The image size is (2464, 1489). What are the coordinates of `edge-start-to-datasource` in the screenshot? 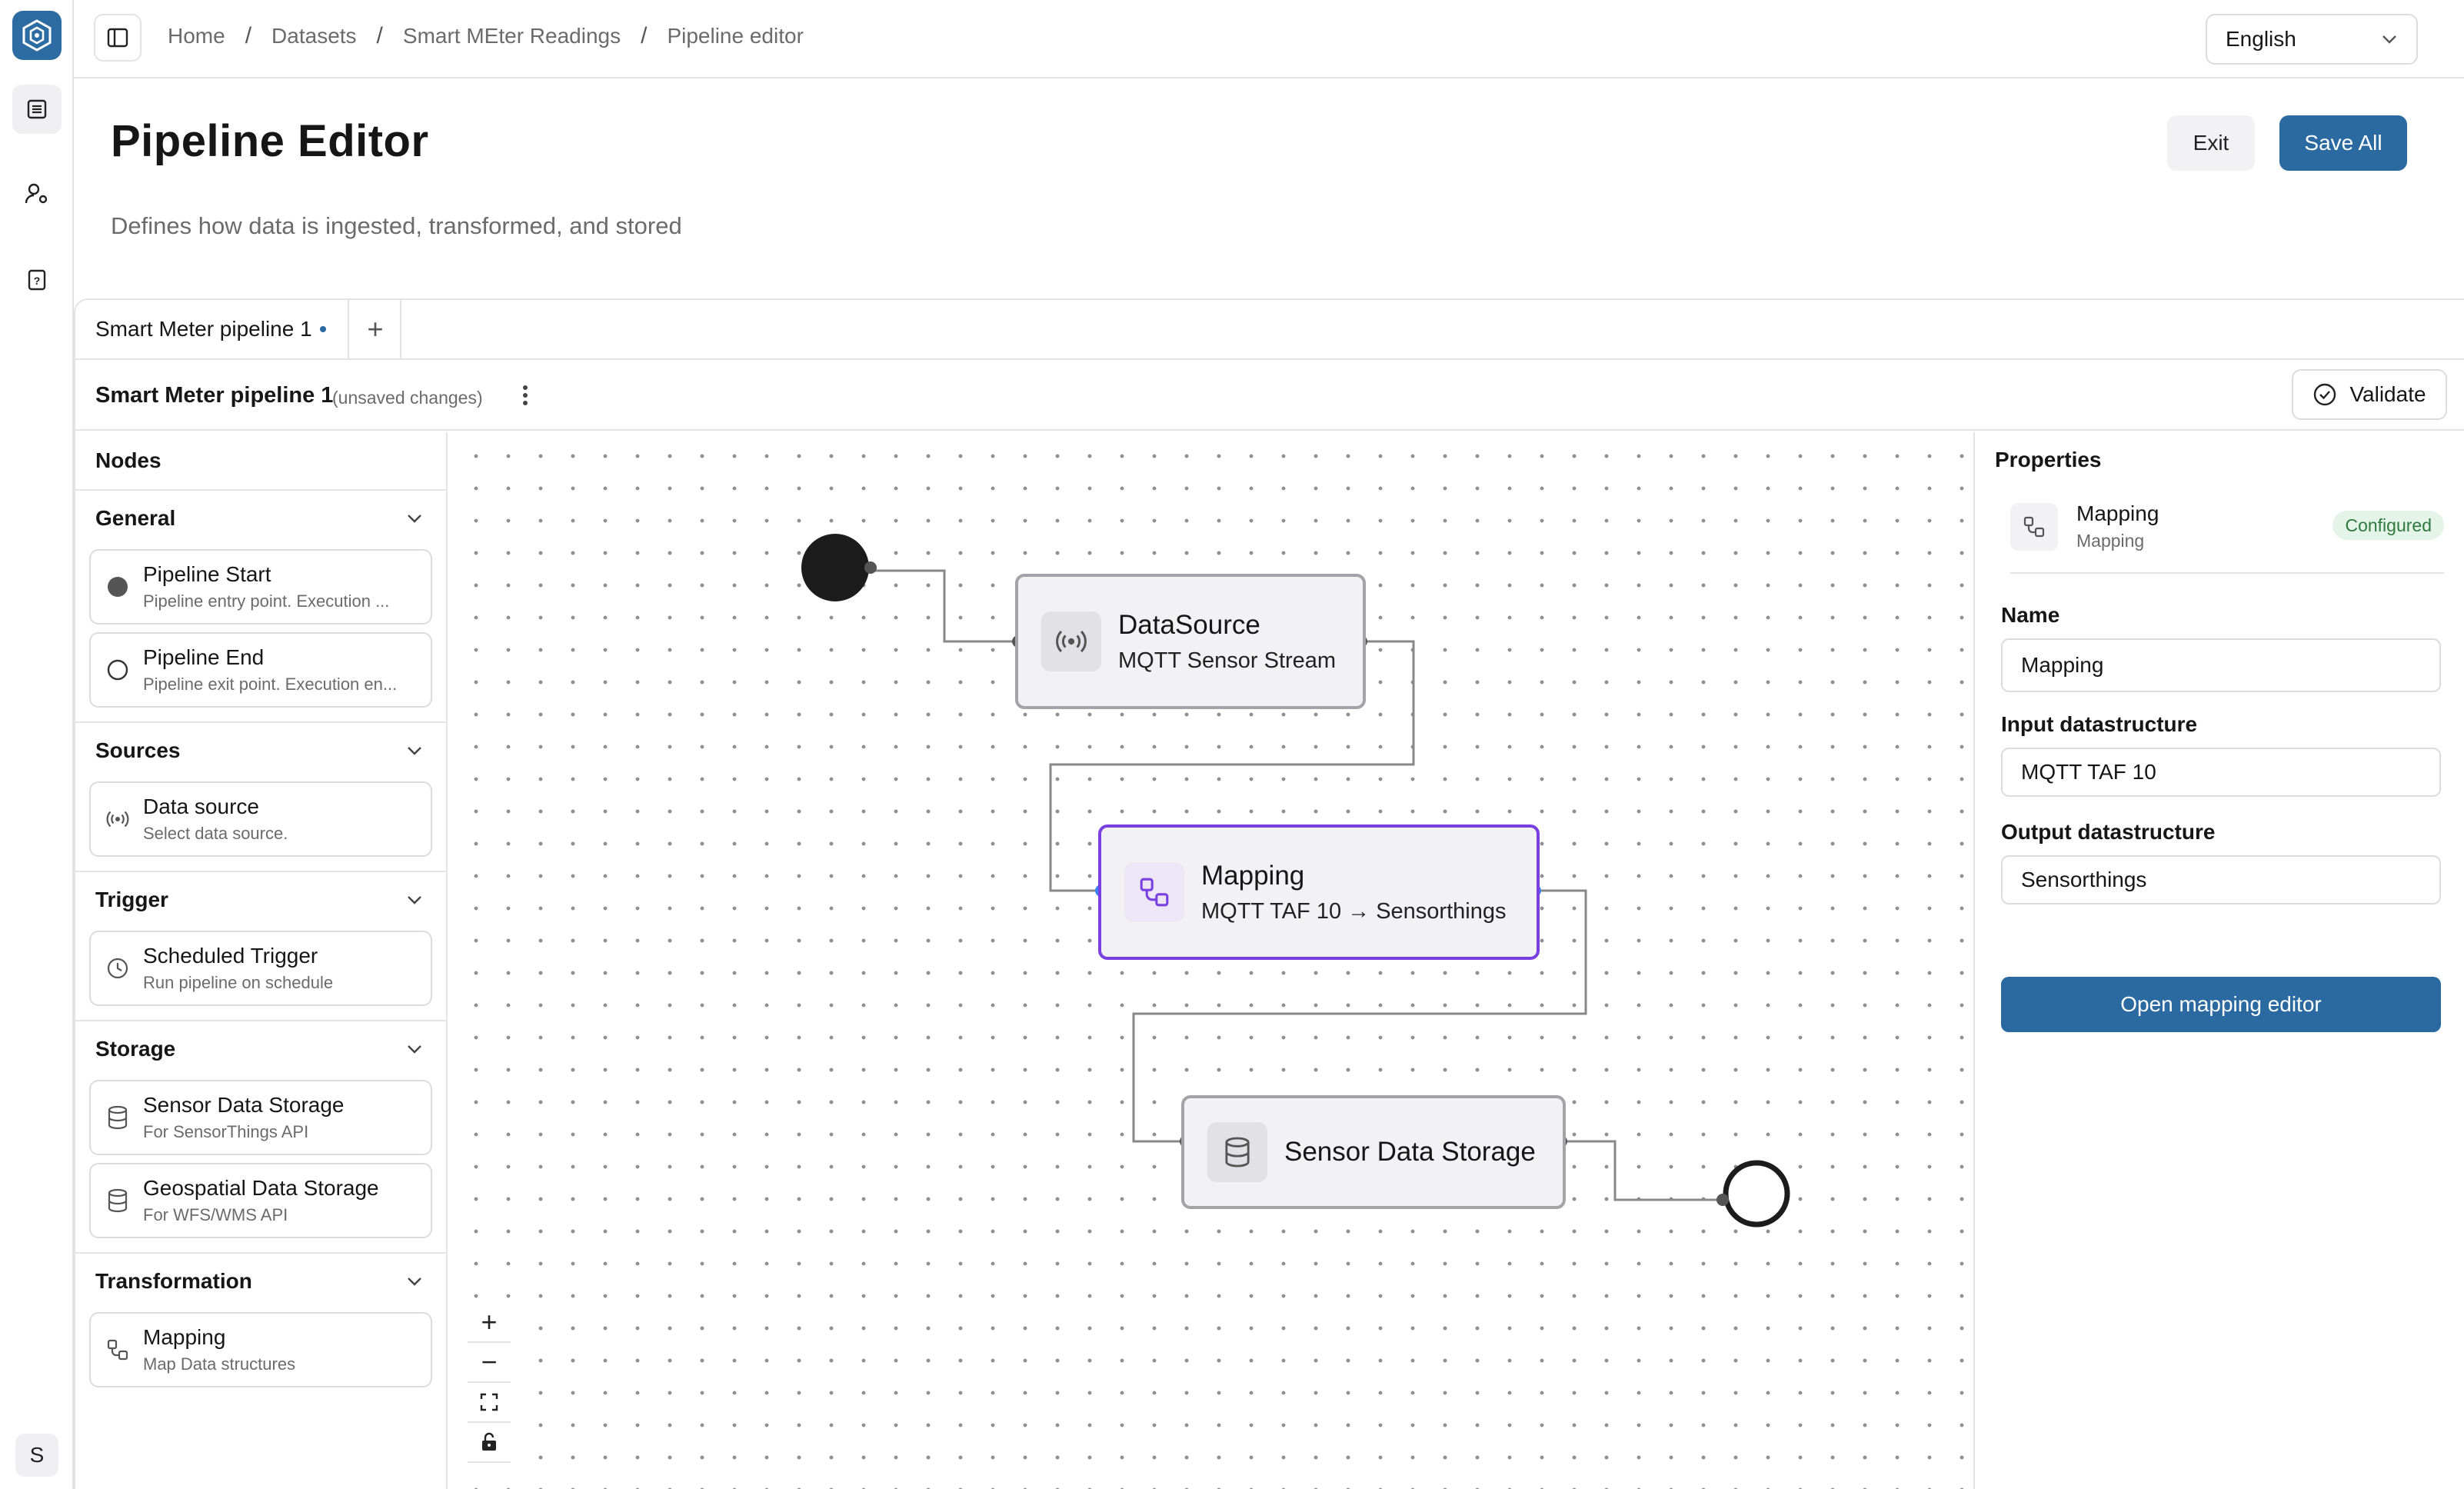 It's located at (944, 606).